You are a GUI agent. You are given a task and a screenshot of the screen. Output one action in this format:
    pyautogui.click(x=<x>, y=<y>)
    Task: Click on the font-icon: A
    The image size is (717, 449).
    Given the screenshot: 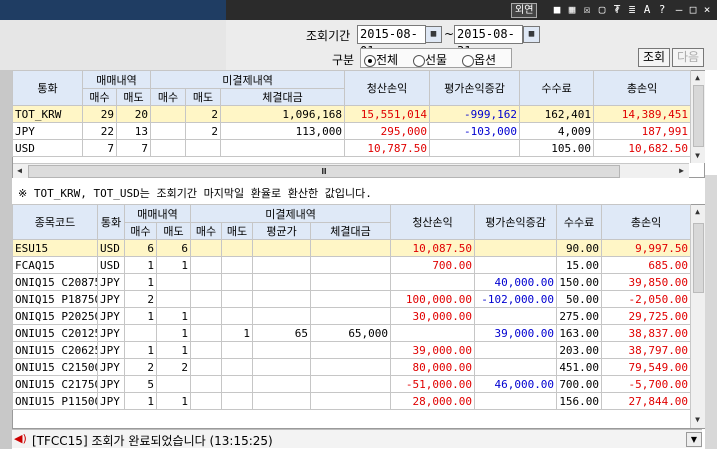 What is the action you would take?
    pyautogui.click(x=647, y=9)
    